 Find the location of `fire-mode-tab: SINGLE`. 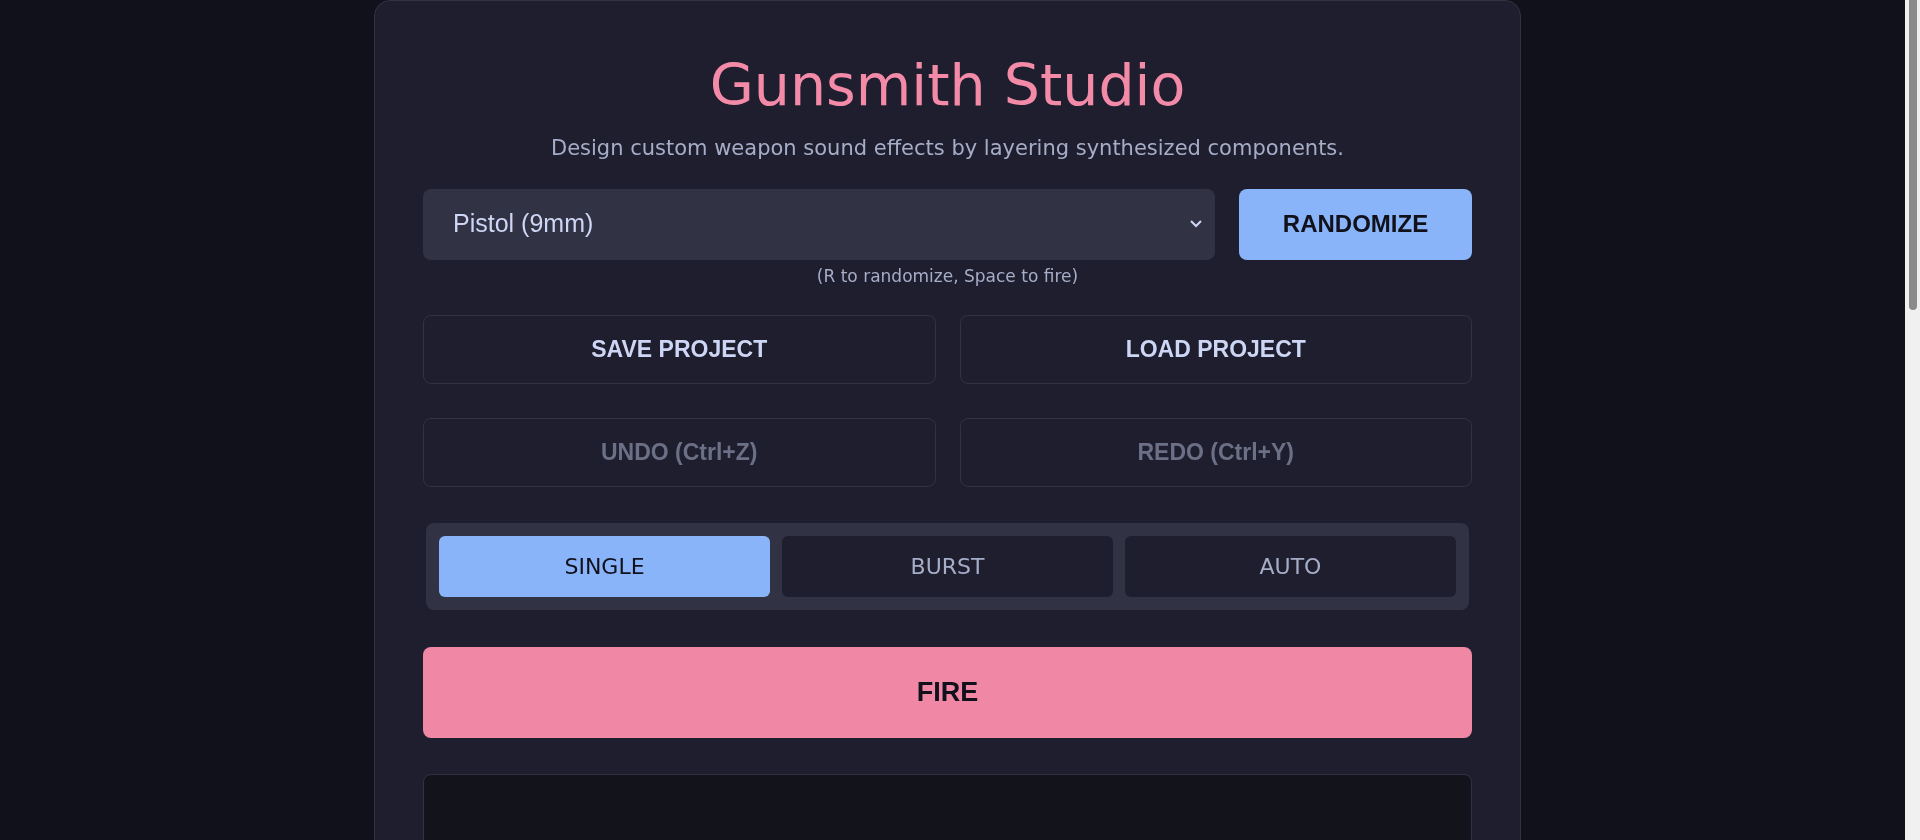

fire-mode-tab: SINGLE is located at coordinates (604, 566).